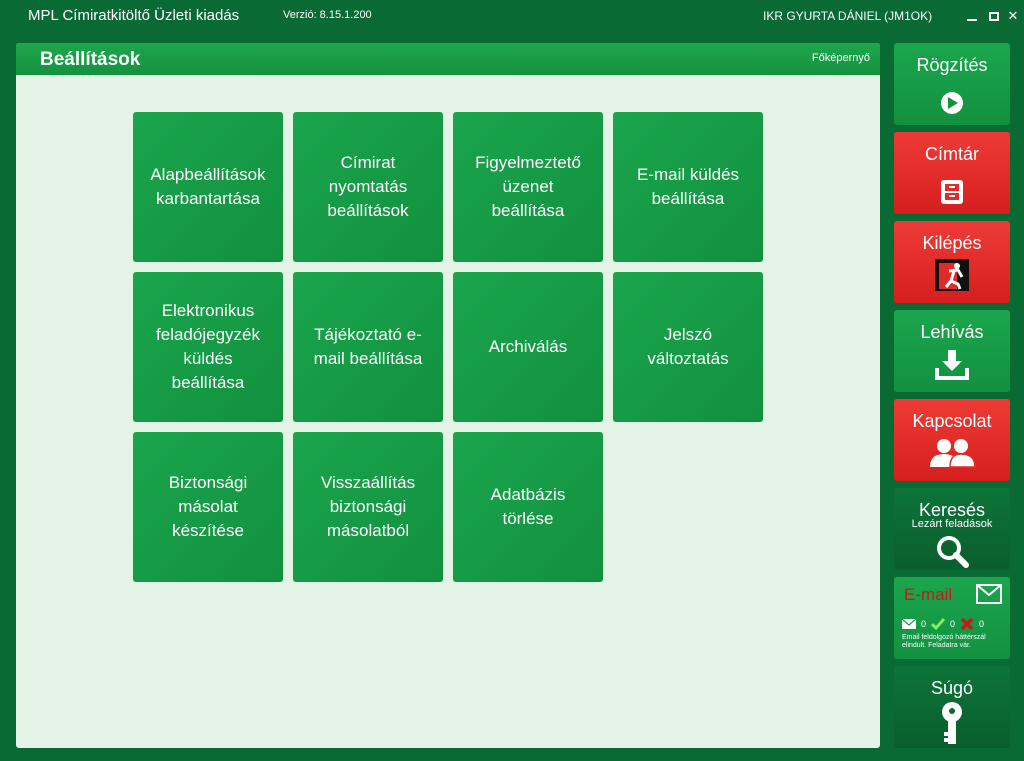  I want to click on tile-label: Elektronikus, so click(208, 310).